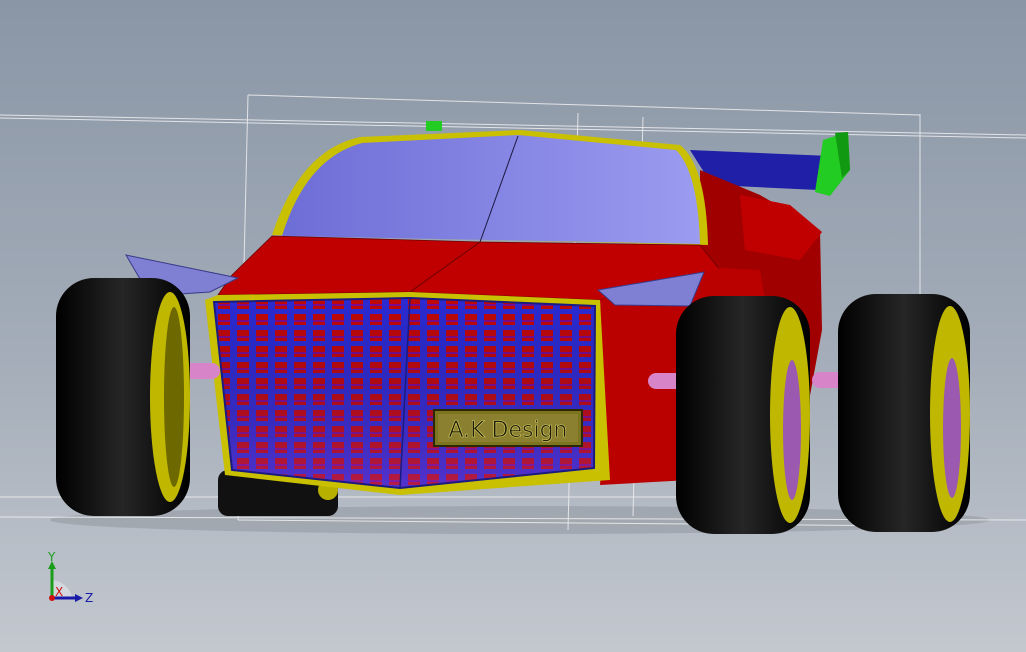 Image resolution: width=1026 pixels, height=652 pixels. What do you see at coordinates (404, 393) in the screenshot?
I see `front-grille` at bounding box center [404, 393].